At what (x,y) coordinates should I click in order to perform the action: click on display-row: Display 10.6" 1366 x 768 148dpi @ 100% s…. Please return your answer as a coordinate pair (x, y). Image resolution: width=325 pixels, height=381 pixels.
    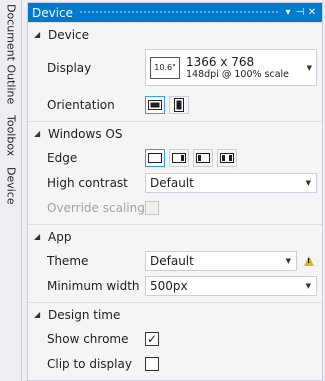
    Looking at the image, I should click on (175, 67).